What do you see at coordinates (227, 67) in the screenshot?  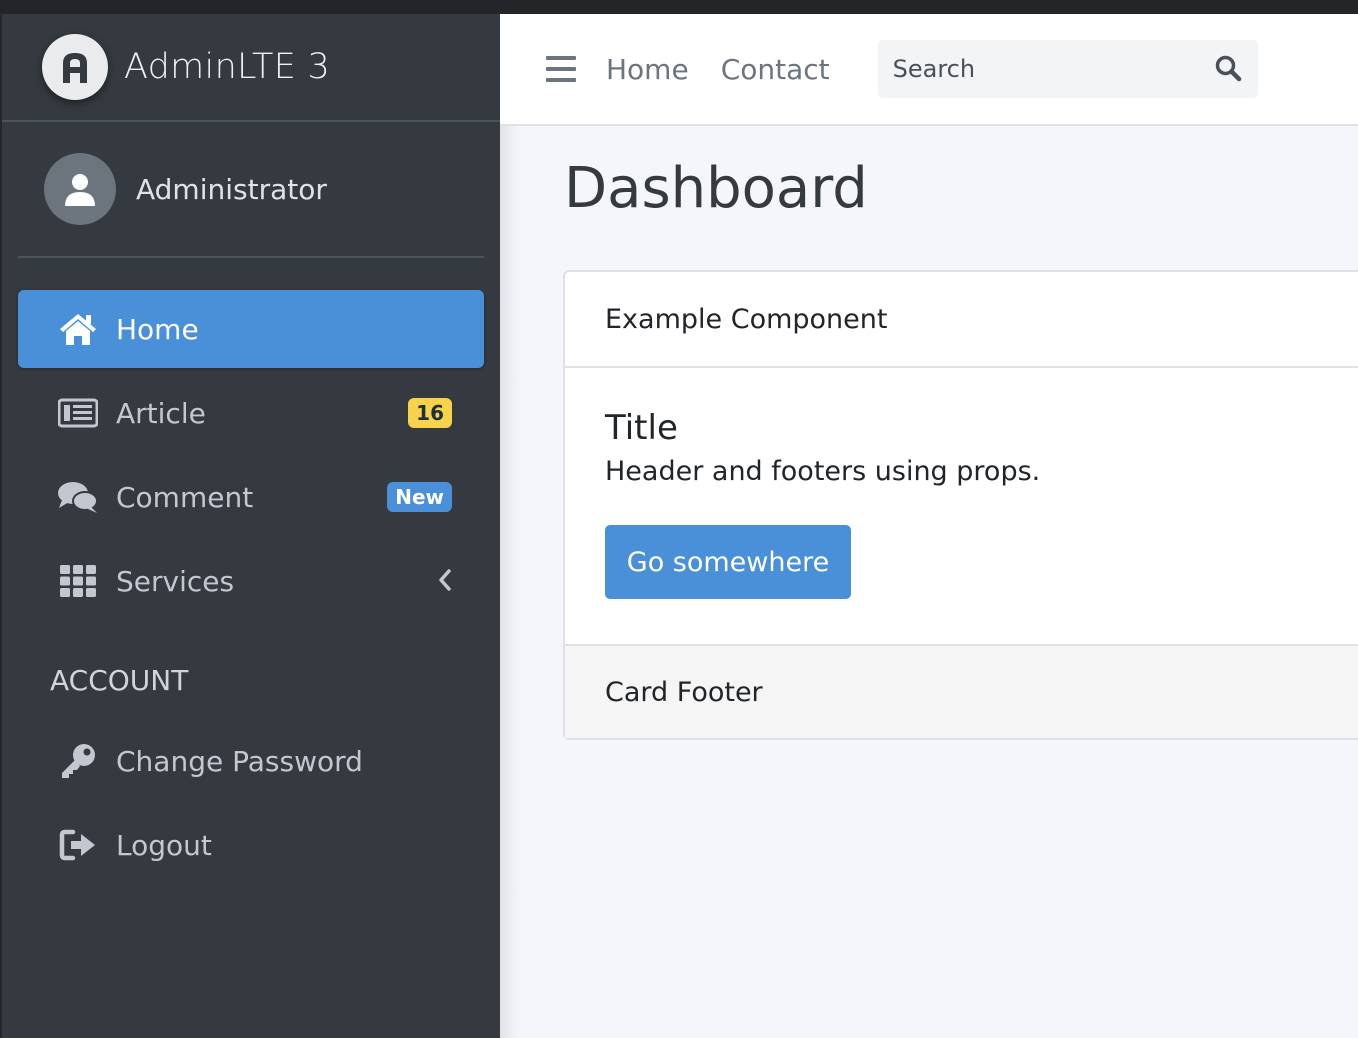 I see `brand-text: AdminLTE 3` at bounding box center [227, 67].